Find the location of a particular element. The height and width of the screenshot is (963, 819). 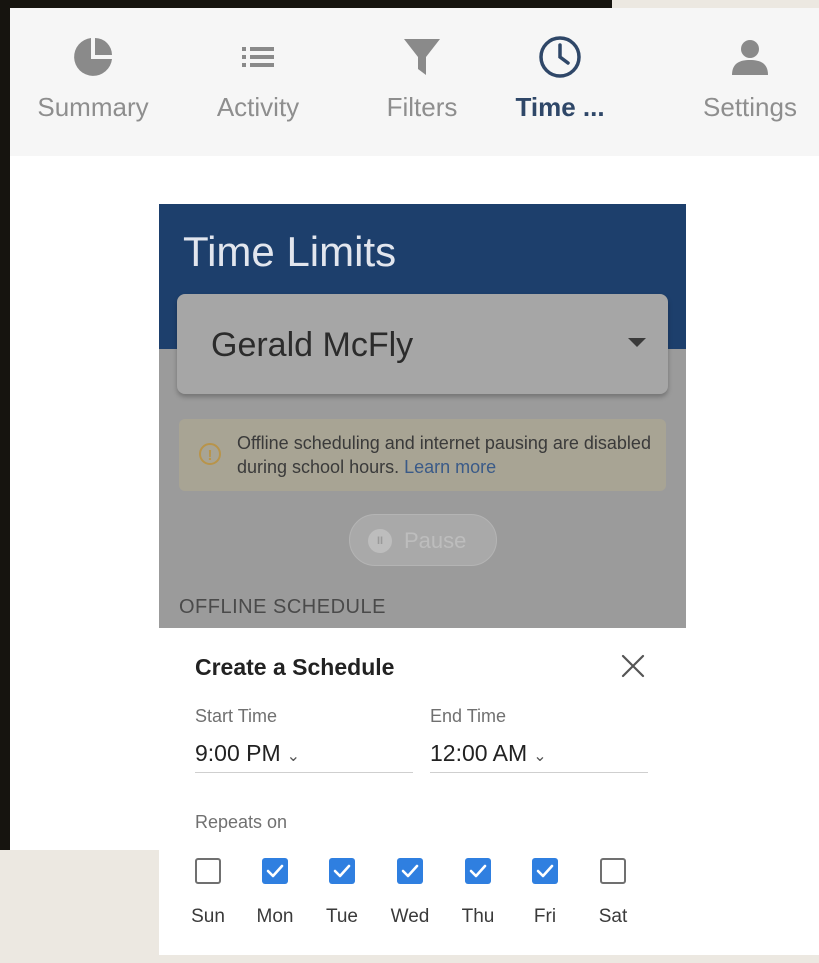

background-edge is located at coordinates (5, 425).